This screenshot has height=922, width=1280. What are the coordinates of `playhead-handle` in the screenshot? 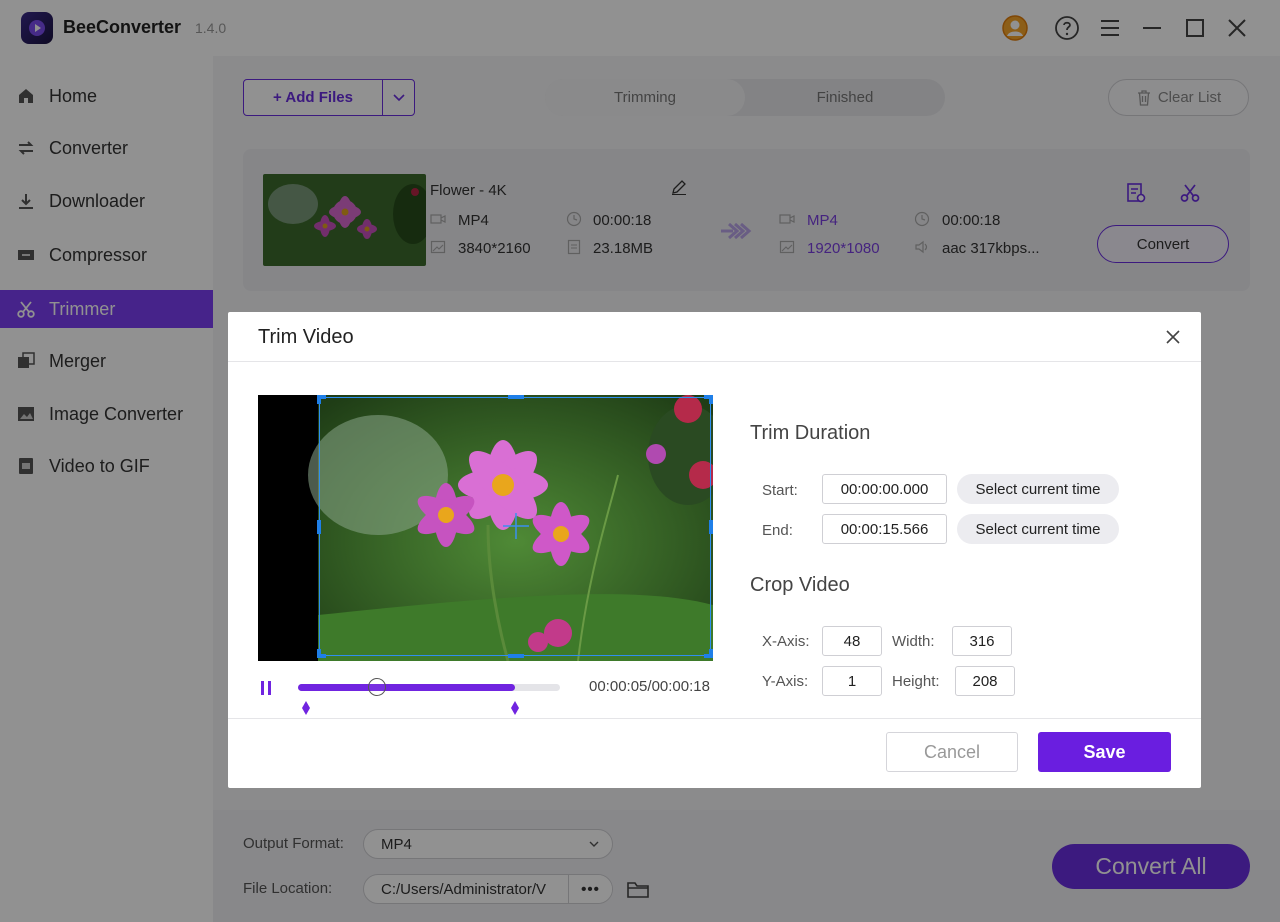 It's located at (376, 687).